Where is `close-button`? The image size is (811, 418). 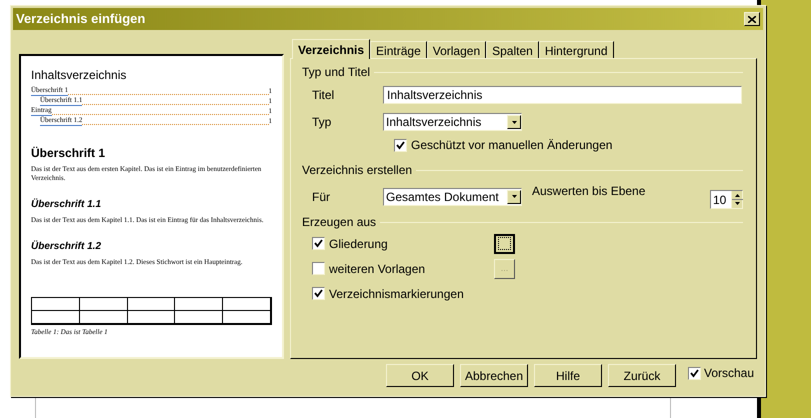 close-button is located at coordinates (752, 19).